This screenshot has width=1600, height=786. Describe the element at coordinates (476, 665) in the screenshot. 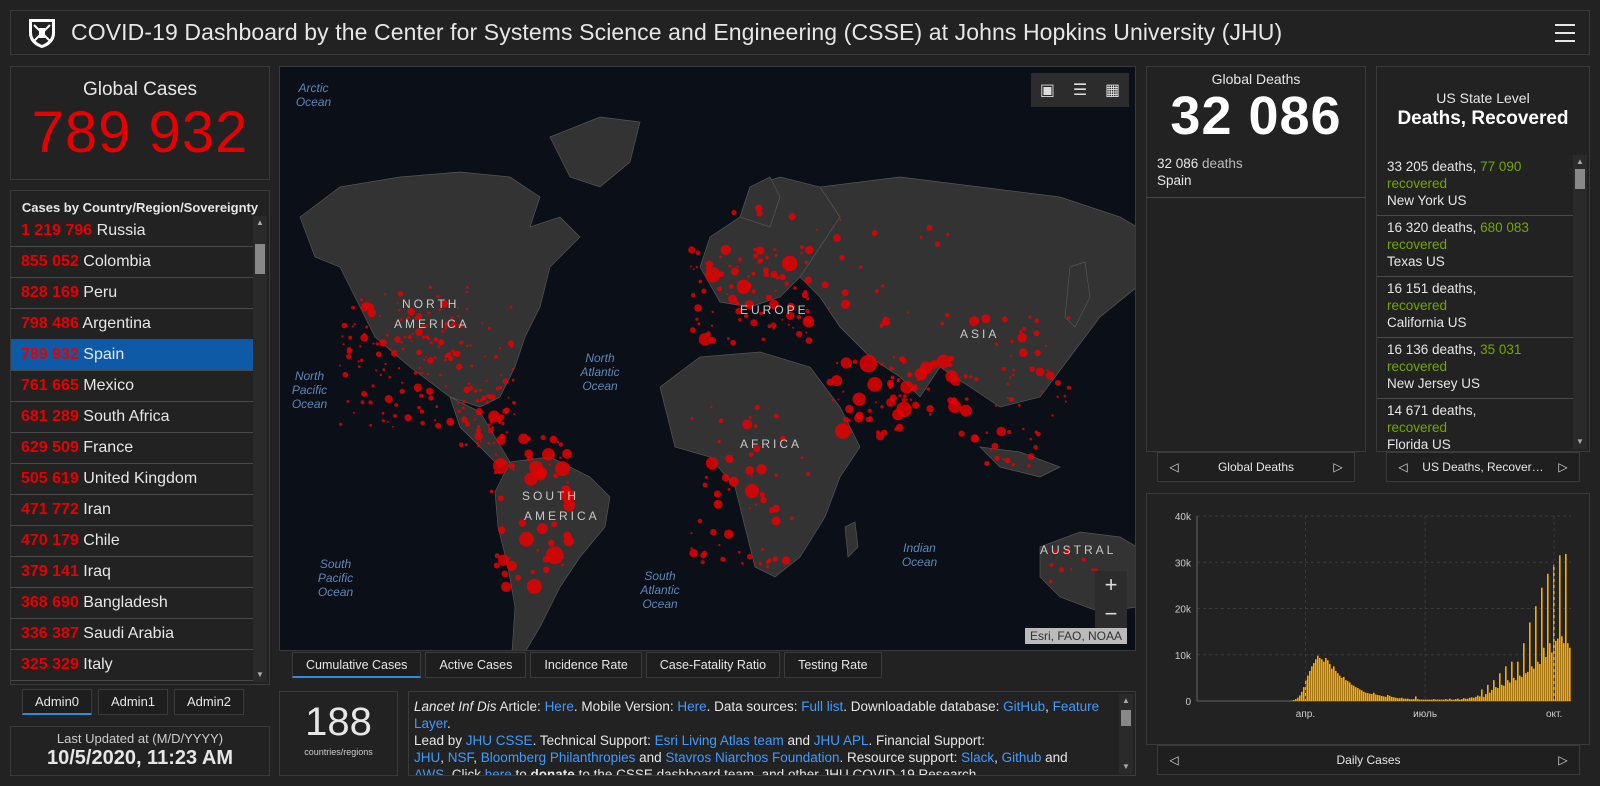

I see `tab-active-cases: Active Cases` at that location.